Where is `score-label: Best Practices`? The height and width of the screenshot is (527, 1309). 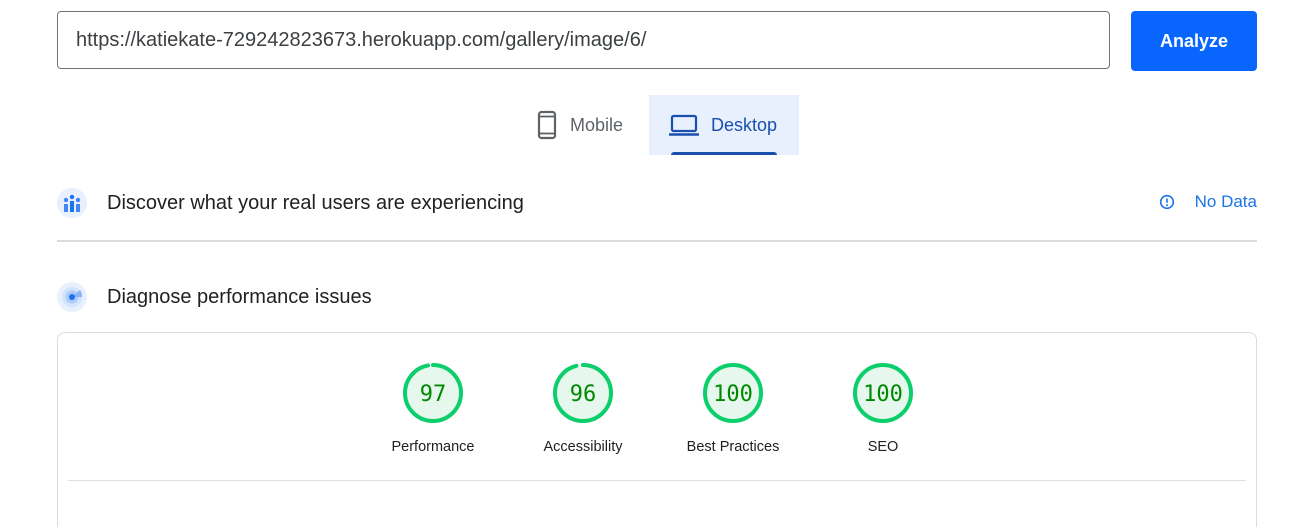 score-label: Best Practices is located at coordinates (733, 447).